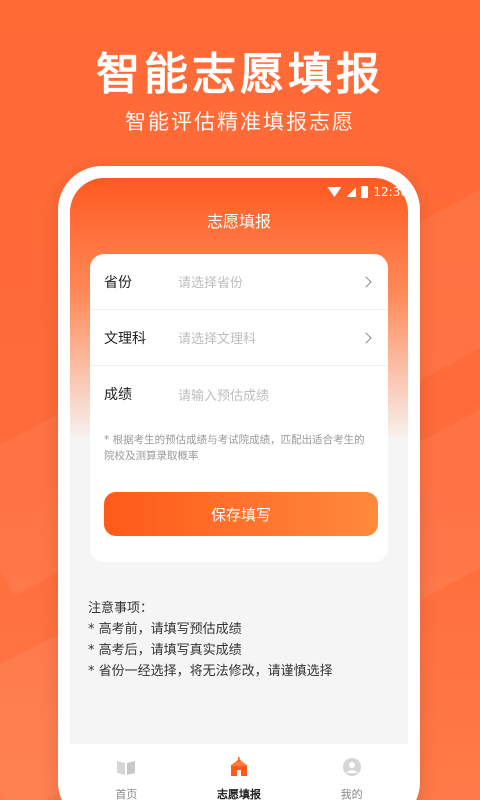 This screenshot has height=800, width=480. What do you see at coordinates (365, 192) in the screenshot?
I see `battery-icon` at bounding box center [365, 192].